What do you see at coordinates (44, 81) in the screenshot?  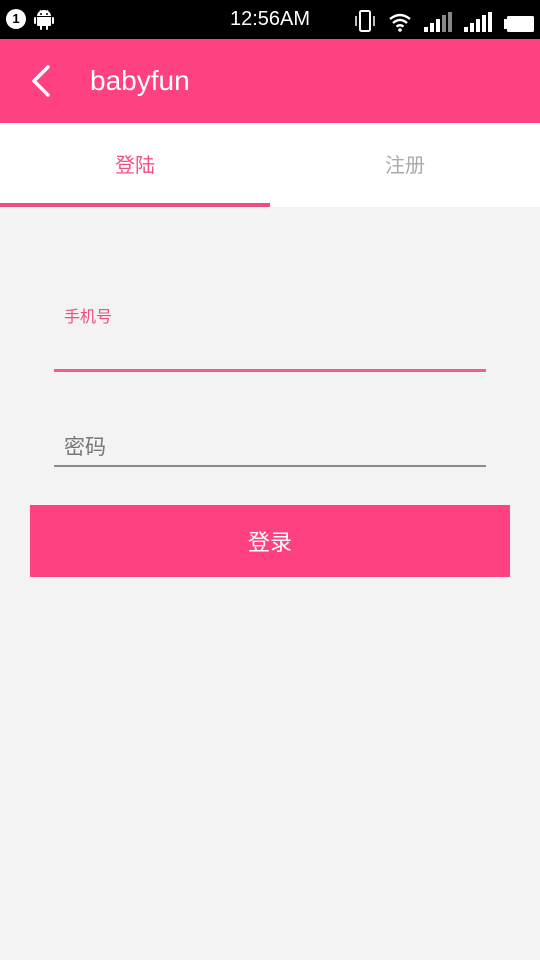 I see `back-arrow-icon` at bounding box center [44, 81].